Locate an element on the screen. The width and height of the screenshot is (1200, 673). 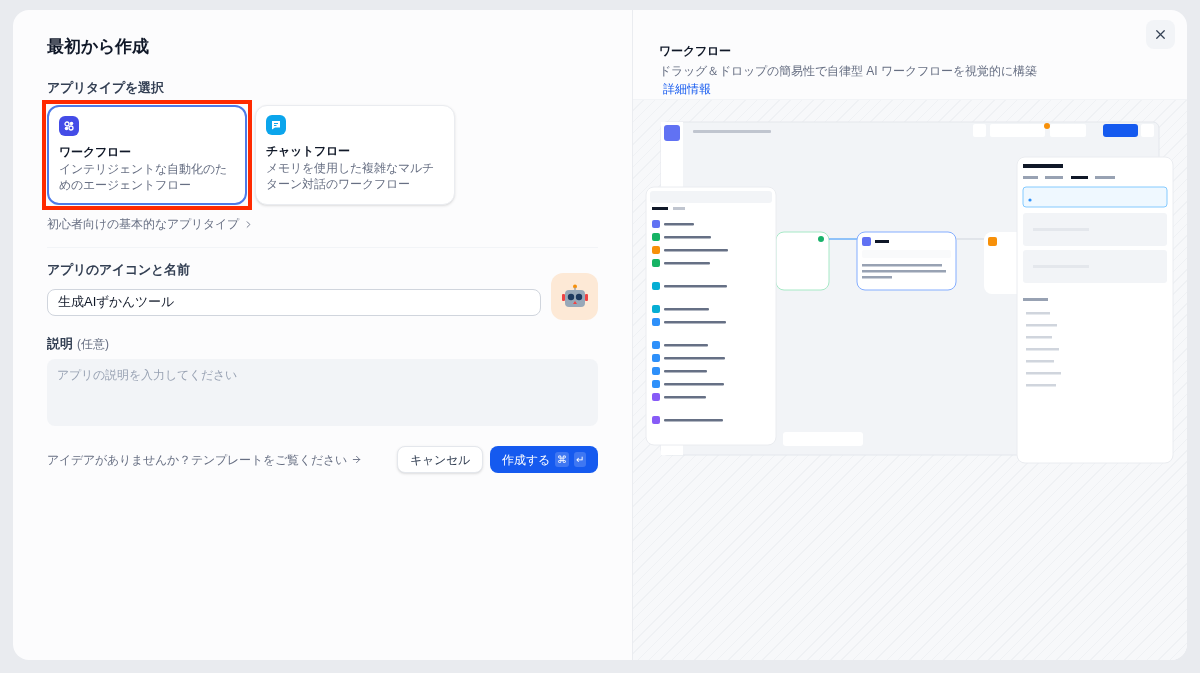
preview-description: ドラッグ＆ドロップの簡易性で自律型 AI ワークフローを視覚的に構築 is located at coordinates (848, 71).